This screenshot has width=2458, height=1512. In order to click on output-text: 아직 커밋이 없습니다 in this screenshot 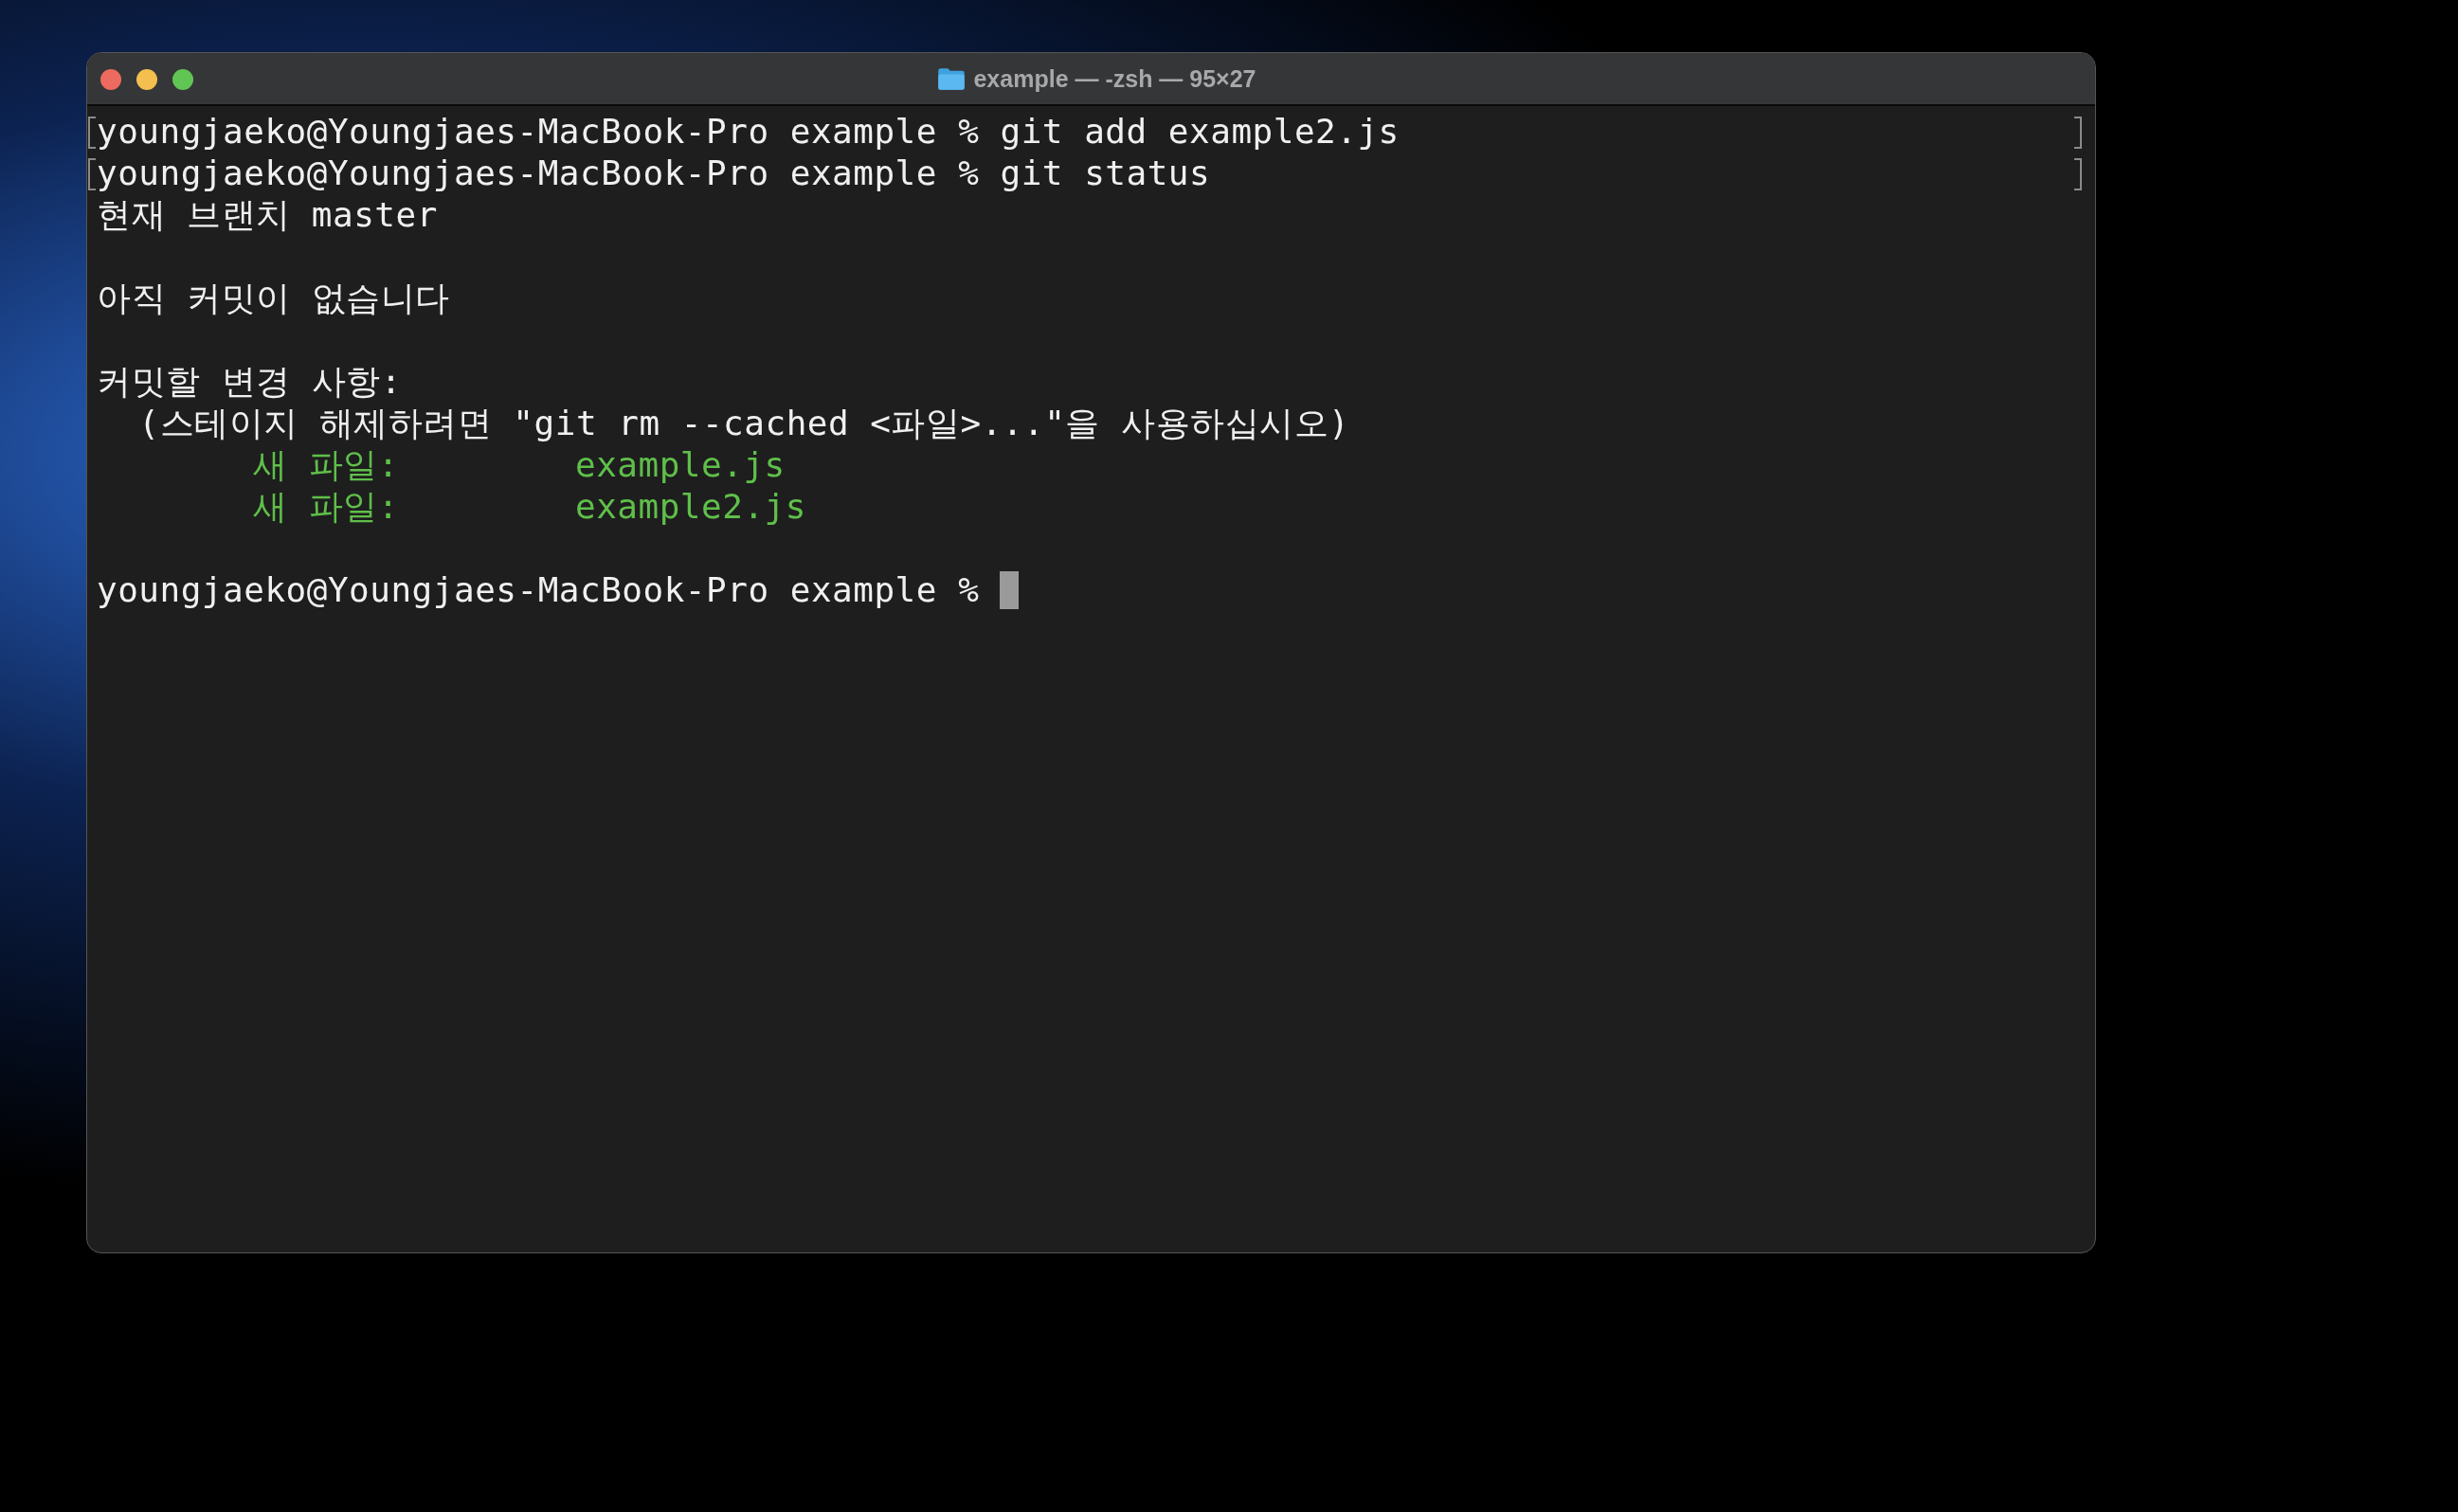, I will do `click(274, 298)`.